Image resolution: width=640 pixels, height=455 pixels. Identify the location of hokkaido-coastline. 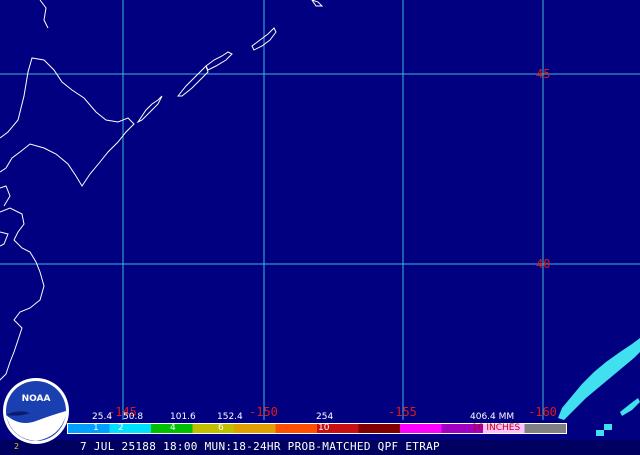
(67, 122).